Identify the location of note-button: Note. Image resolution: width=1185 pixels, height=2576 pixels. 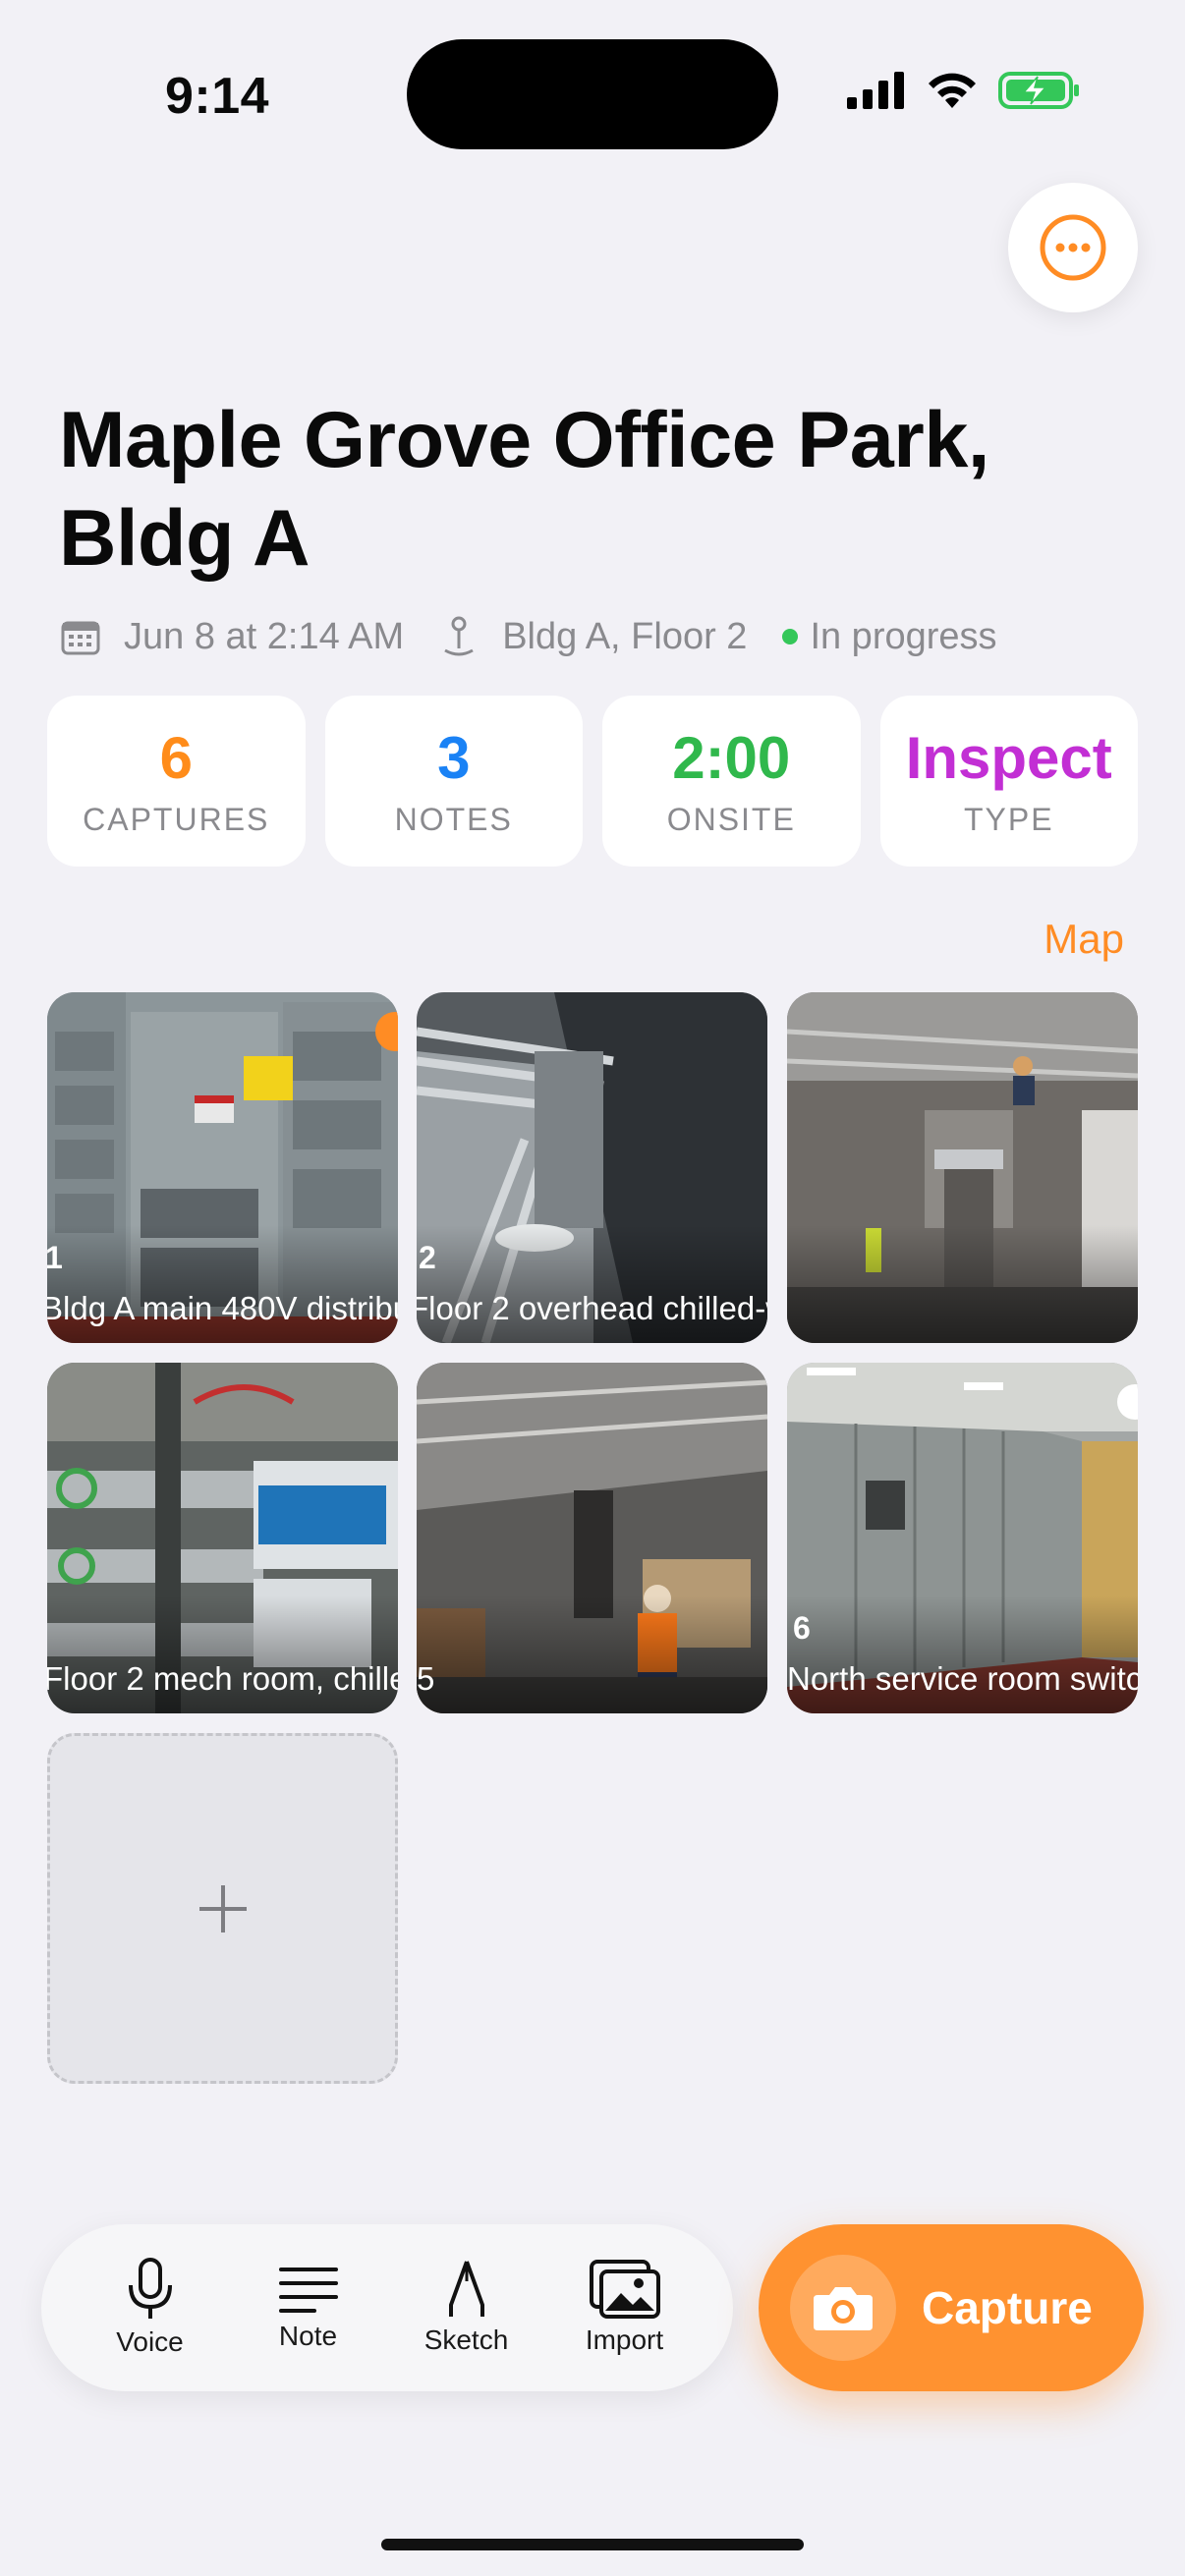
(309, 2308).